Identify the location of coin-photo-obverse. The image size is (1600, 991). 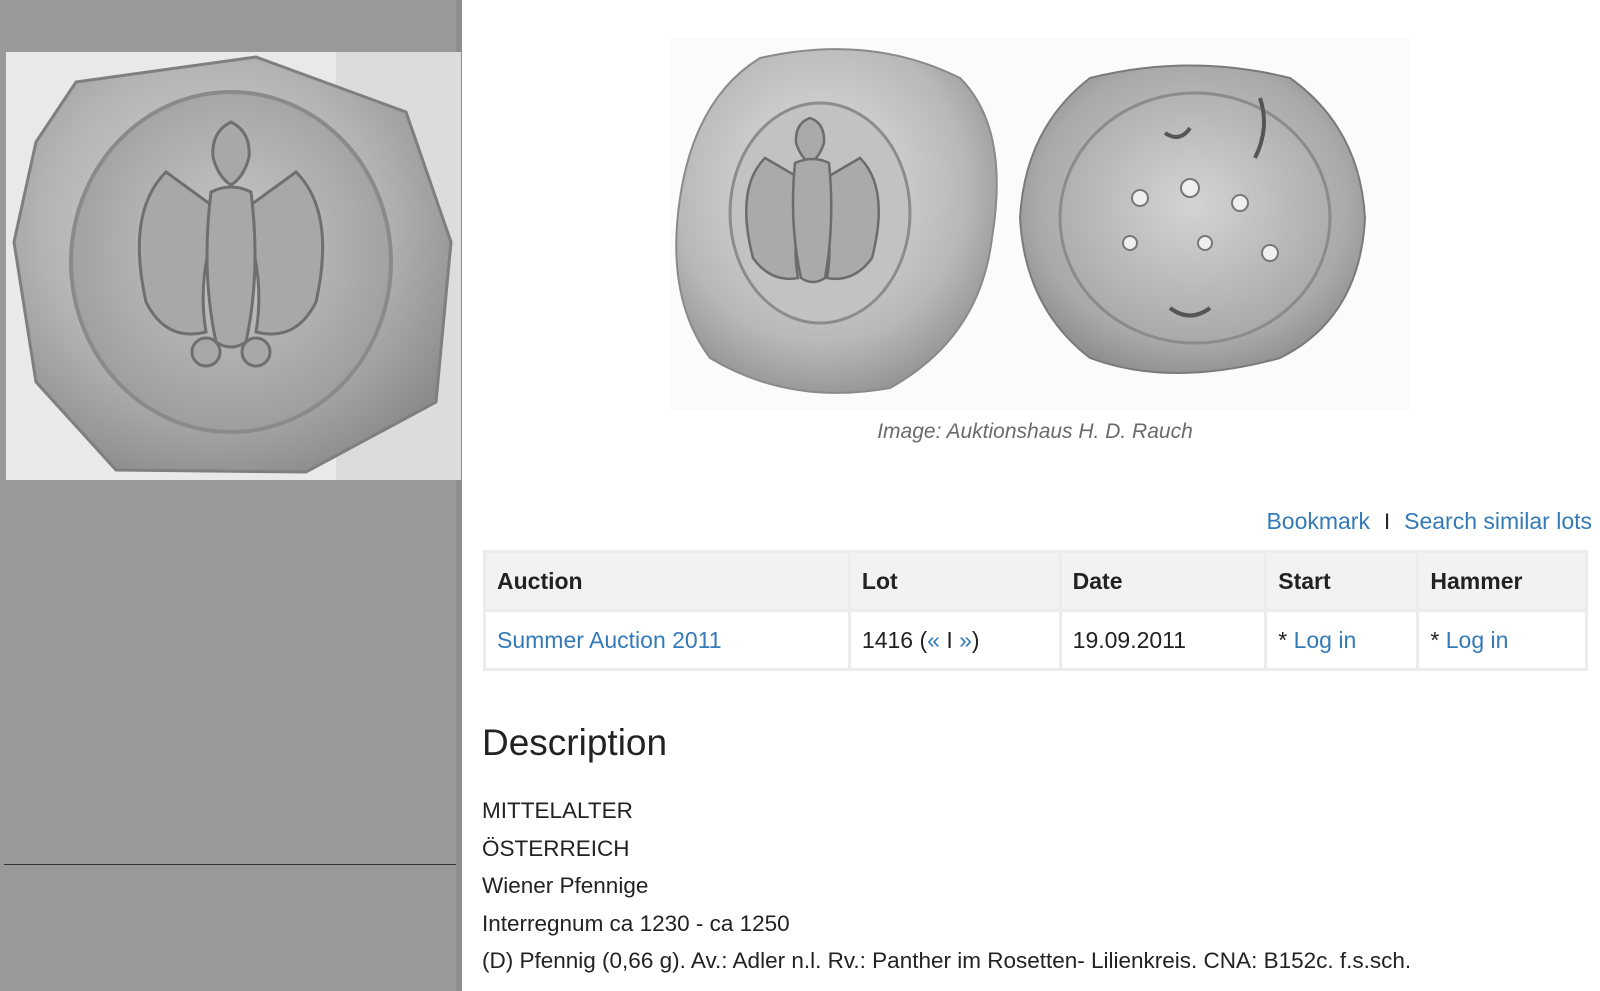
(233, 266).